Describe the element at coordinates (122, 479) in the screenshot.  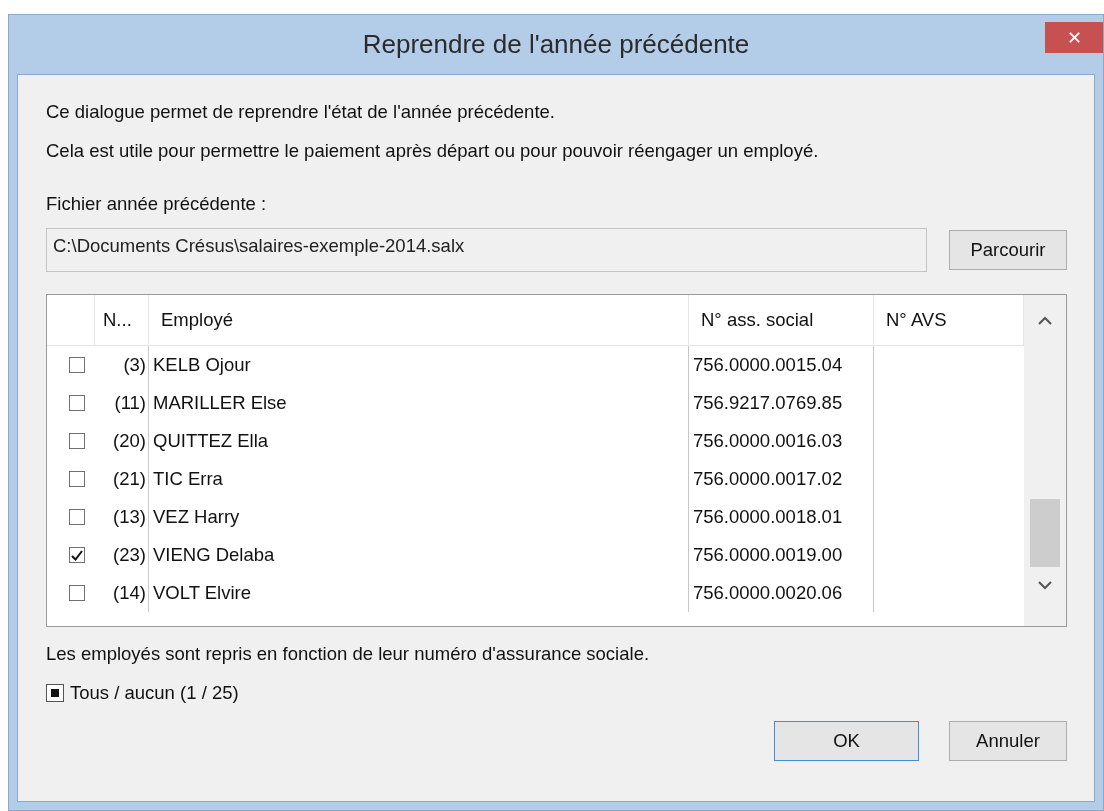
I see `table-cell: (21)` at that location.